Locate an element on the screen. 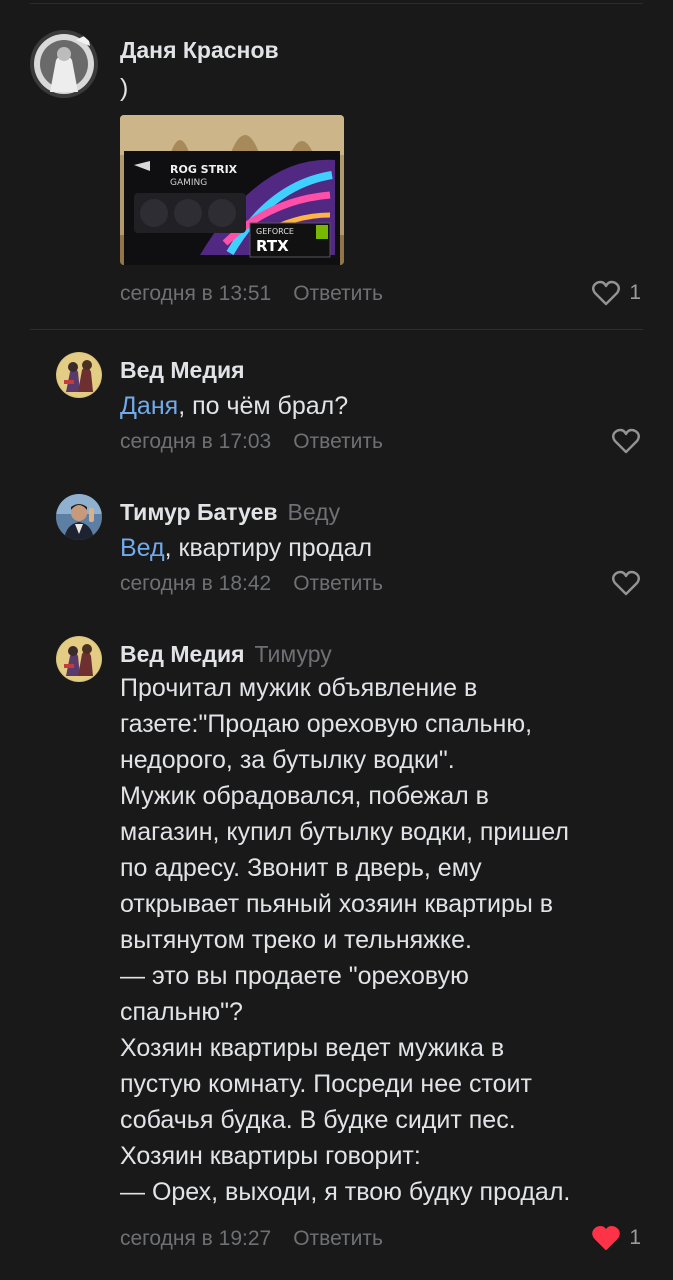 The height and width of the screenshot is (1280, 673). comment-author-line: Вед Медия Тимуру is located at coordinates (226, 654).